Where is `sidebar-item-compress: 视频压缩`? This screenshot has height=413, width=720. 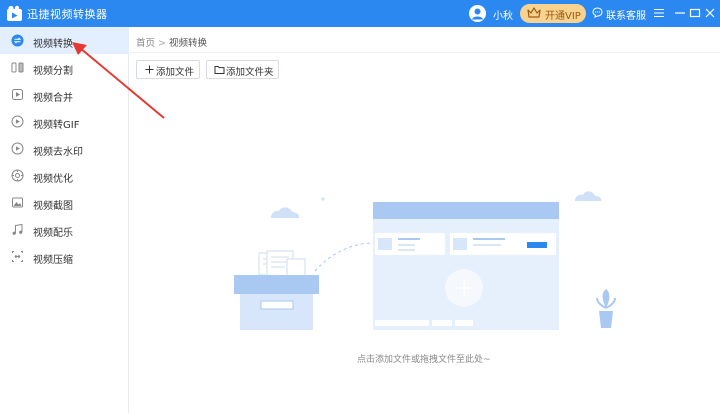 sidebar-item-compress: 视频压缩 is located at coordinates (64, 256).